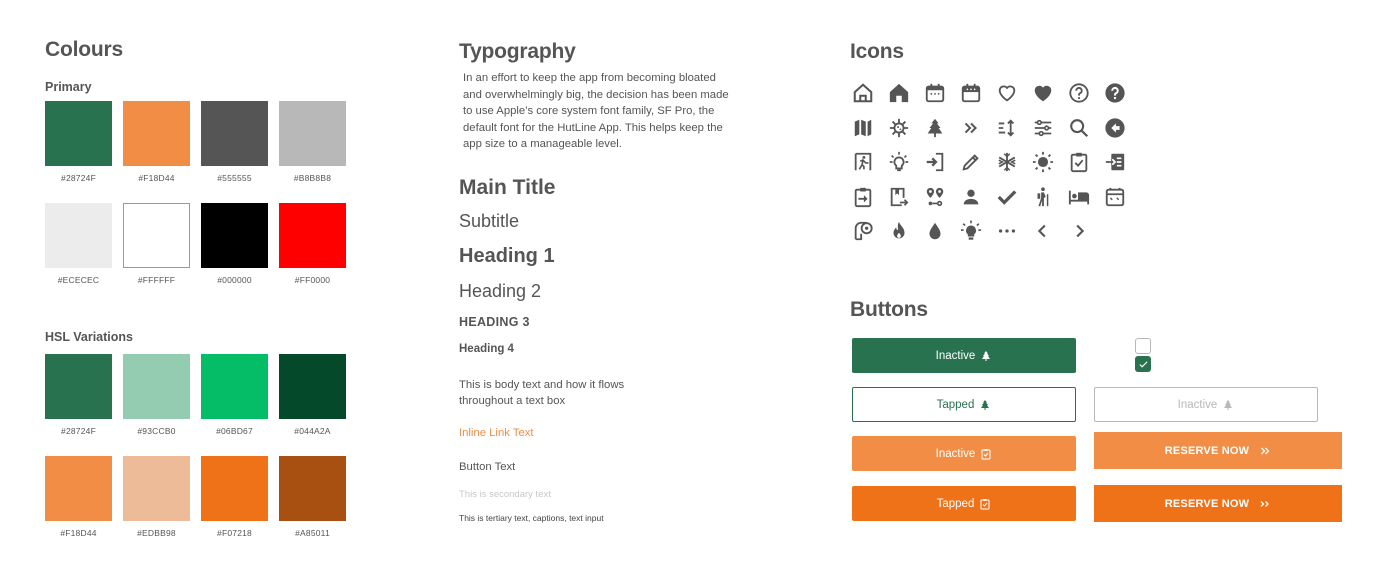 Image resolution: width=1400 pixels, height=587 pixels. I want to click on buttons-title: Buttons, so click(889, 309).